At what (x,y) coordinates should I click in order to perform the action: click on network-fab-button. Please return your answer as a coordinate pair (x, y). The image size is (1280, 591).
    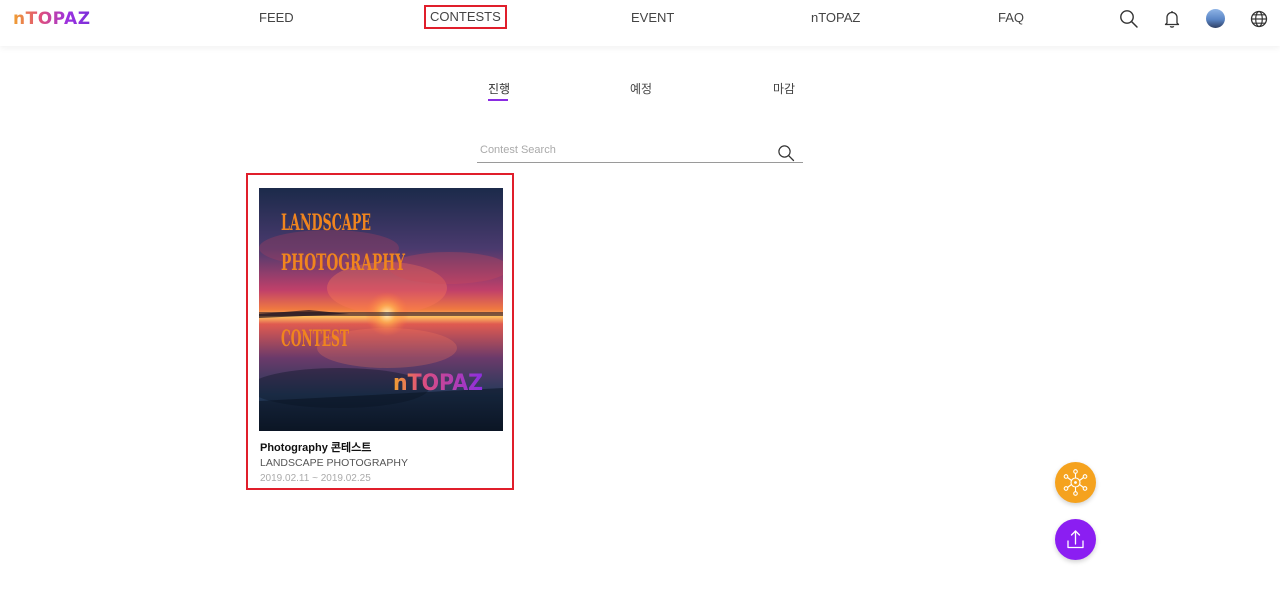
    Looking at the image, I should click on (1075, 482).